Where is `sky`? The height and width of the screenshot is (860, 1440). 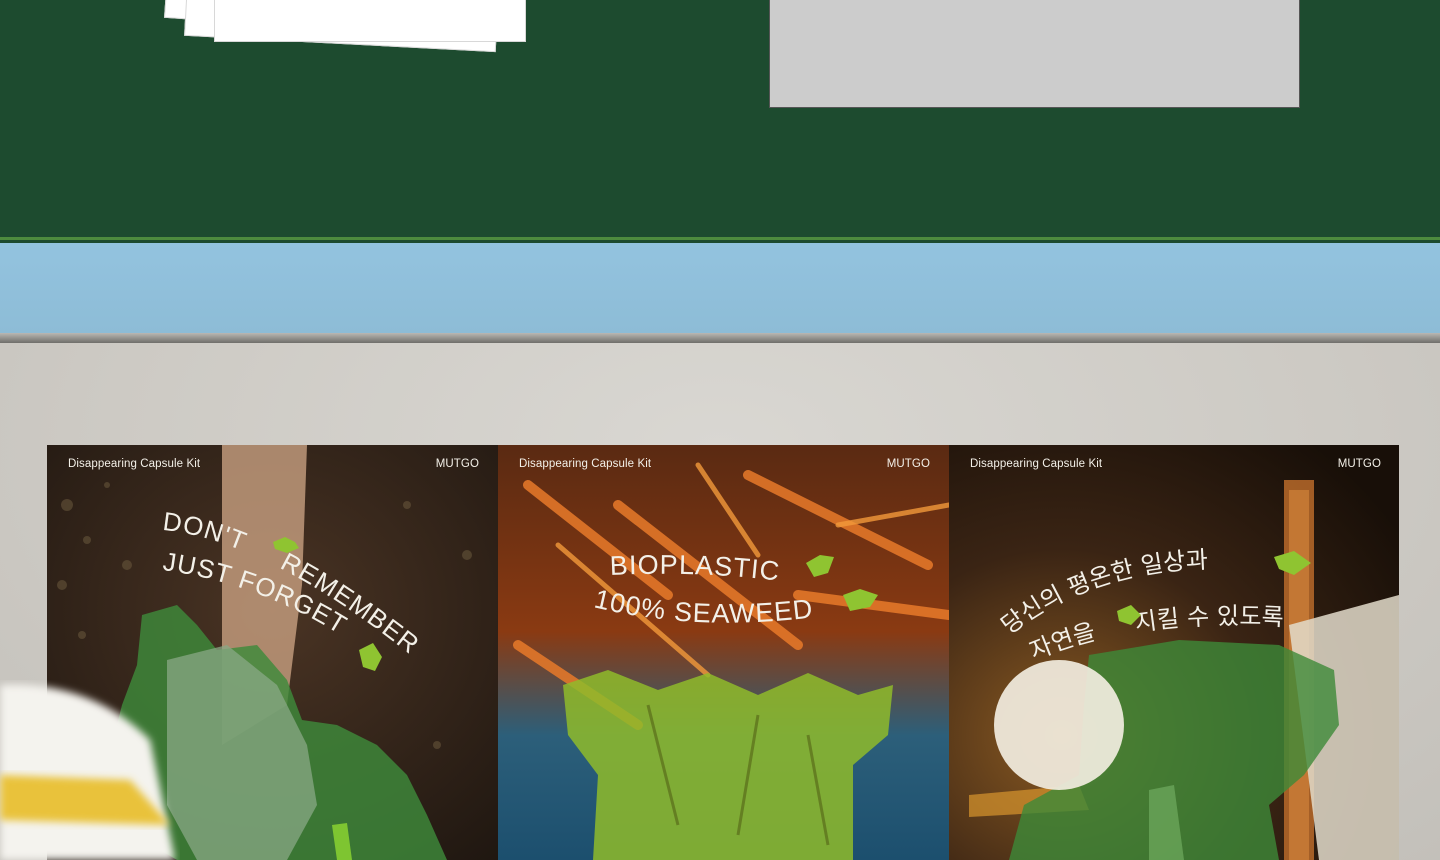 sky is located at coordinates (720, 289).